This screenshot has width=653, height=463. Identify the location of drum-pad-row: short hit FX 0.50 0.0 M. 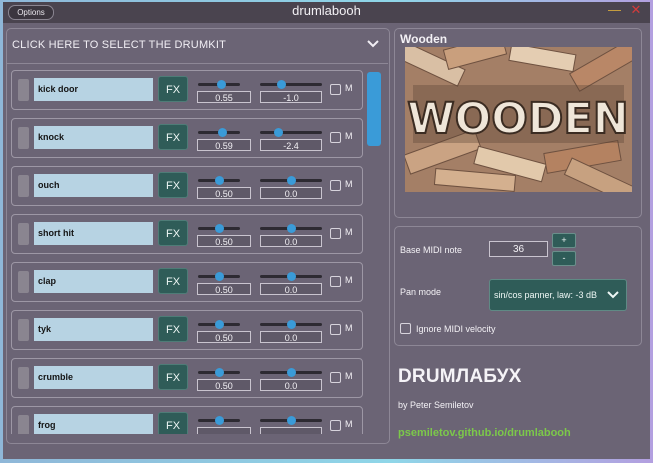
(187, 234).